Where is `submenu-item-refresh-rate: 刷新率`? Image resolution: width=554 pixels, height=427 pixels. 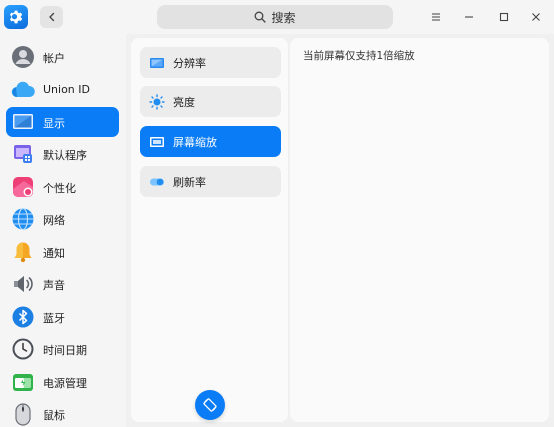
submenu-item-refresh-rate: 刷新率 is located at coordinates (210, 181).